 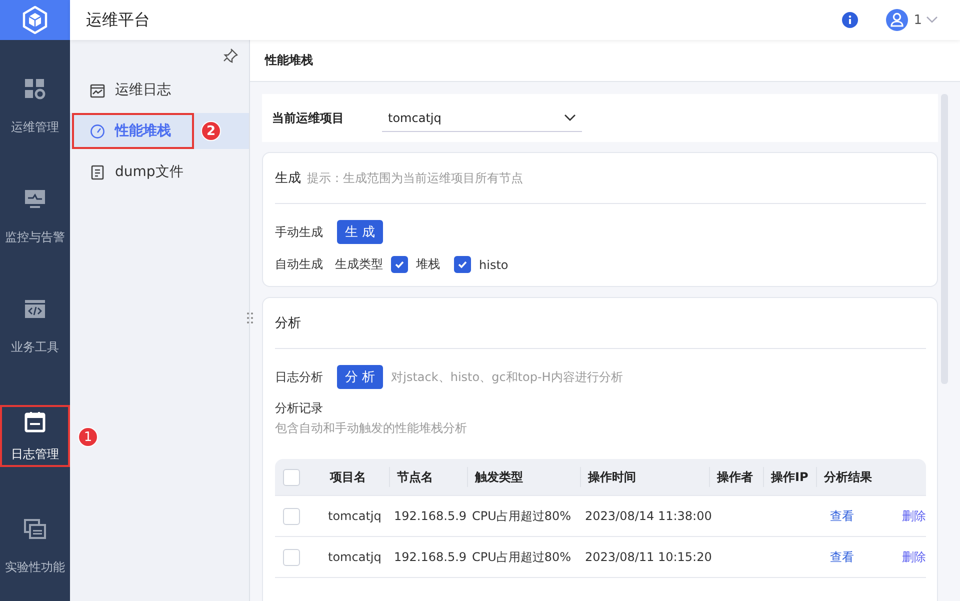 I want to click on select-all-checkbox, so click(x=291, y=477).